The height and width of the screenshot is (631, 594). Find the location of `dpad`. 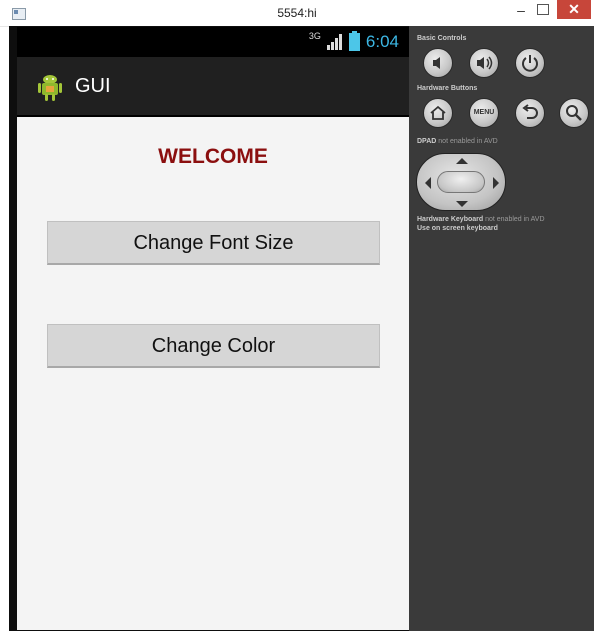

dpad is located at coordinates (461, 182).